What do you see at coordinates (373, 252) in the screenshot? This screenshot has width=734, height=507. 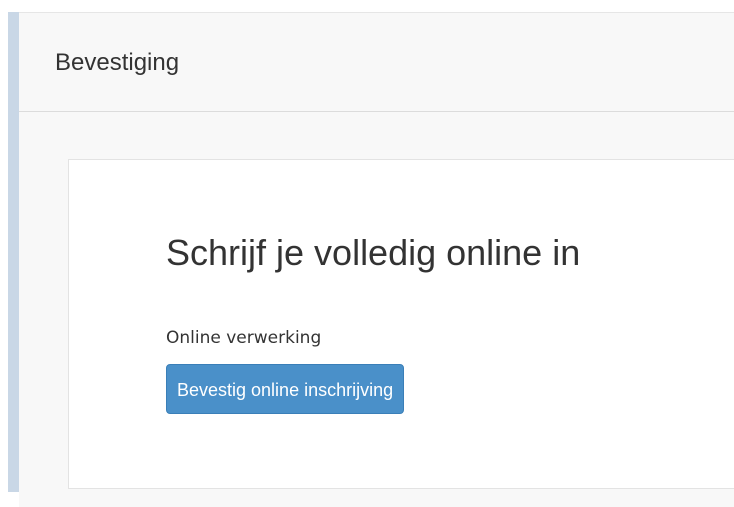 I see `card-heading: Schrijf je volledig online in` at bounding box center [373, 252].